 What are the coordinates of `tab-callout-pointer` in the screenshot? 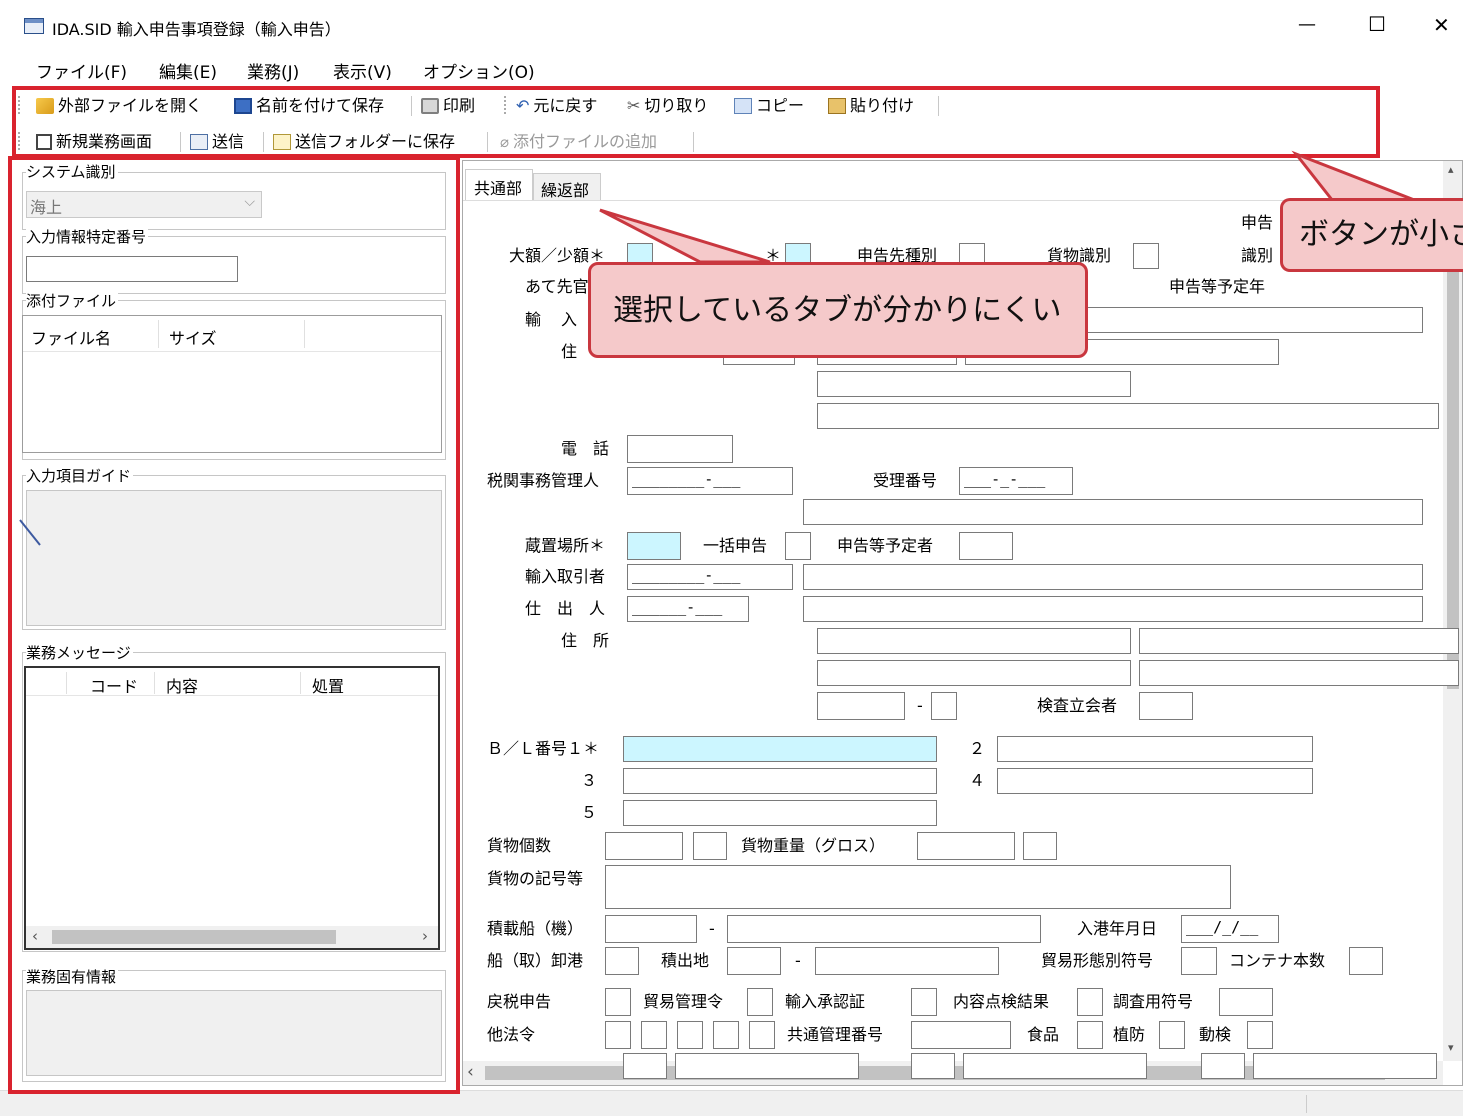 It's located at (685, 236).